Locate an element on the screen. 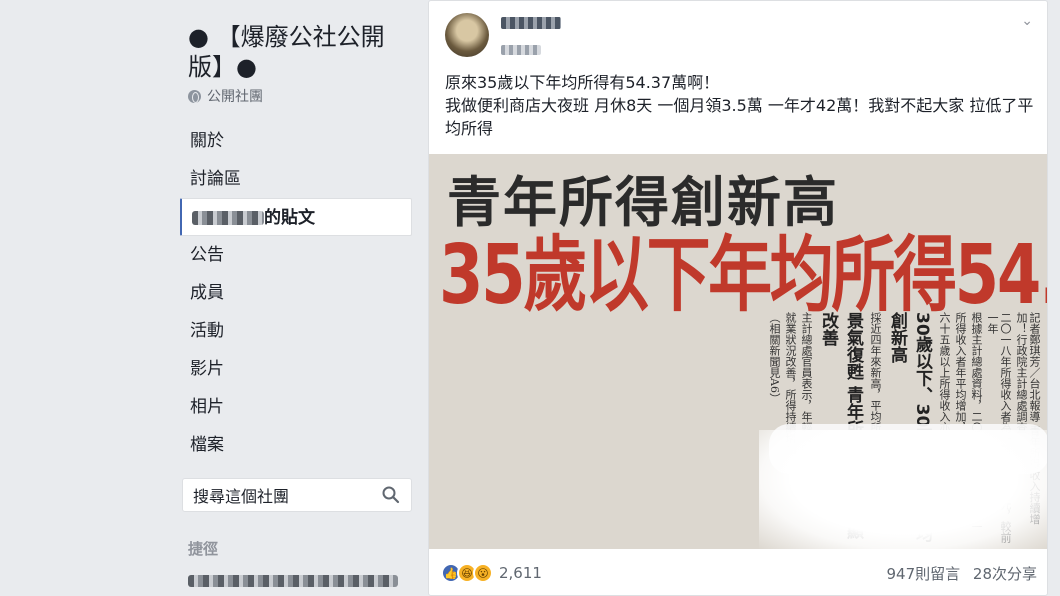  nav-item-about: 關於 is located at coordinates (296, 141).